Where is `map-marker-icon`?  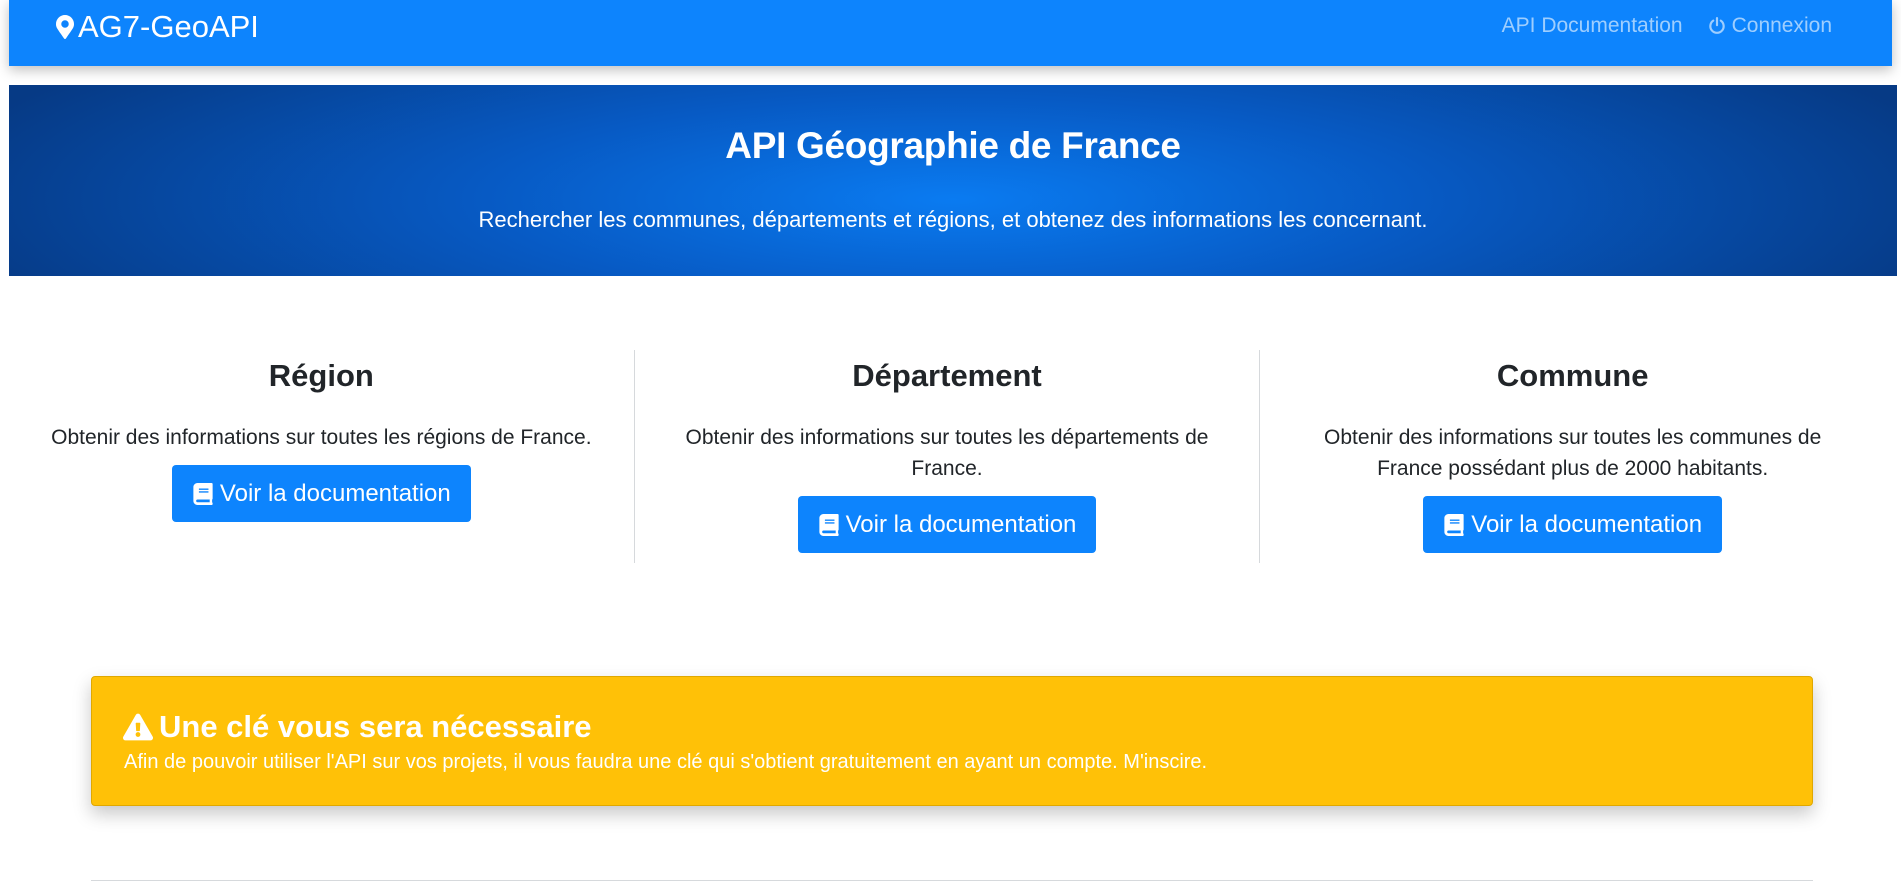
map-marker-icon is located at coordinates (65, 27).